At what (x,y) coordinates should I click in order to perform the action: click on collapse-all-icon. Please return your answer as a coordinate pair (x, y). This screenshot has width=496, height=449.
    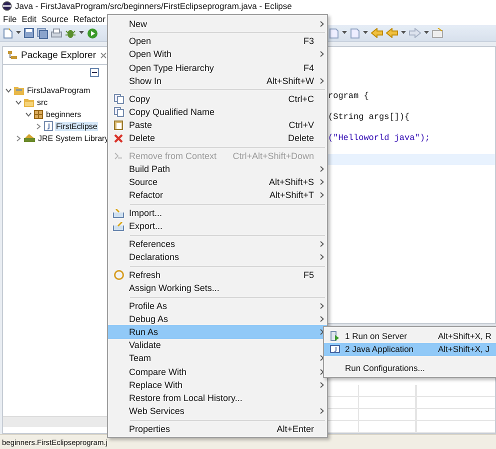
    Looking at the image, I should click on (94, 72).